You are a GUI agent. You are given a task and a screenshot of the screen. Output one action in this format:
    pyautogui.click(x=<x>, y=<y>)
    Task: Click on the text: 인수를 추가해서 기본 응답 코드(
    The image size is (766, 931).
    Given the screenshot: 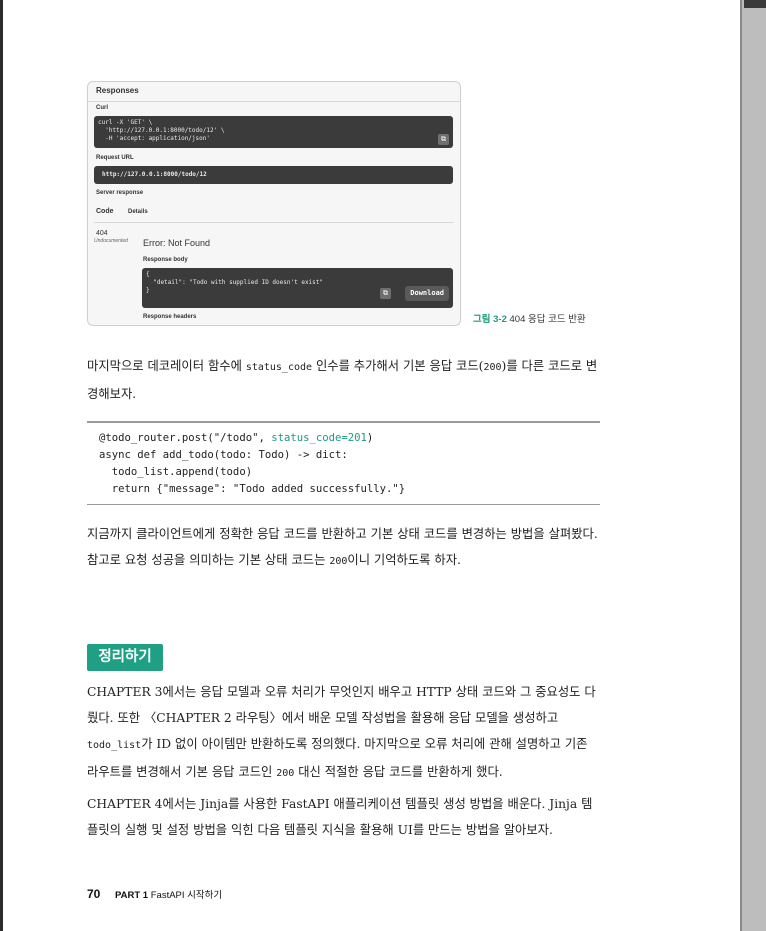 What is the action you would take?
    pyautogui.click(x=398, y=366)
    